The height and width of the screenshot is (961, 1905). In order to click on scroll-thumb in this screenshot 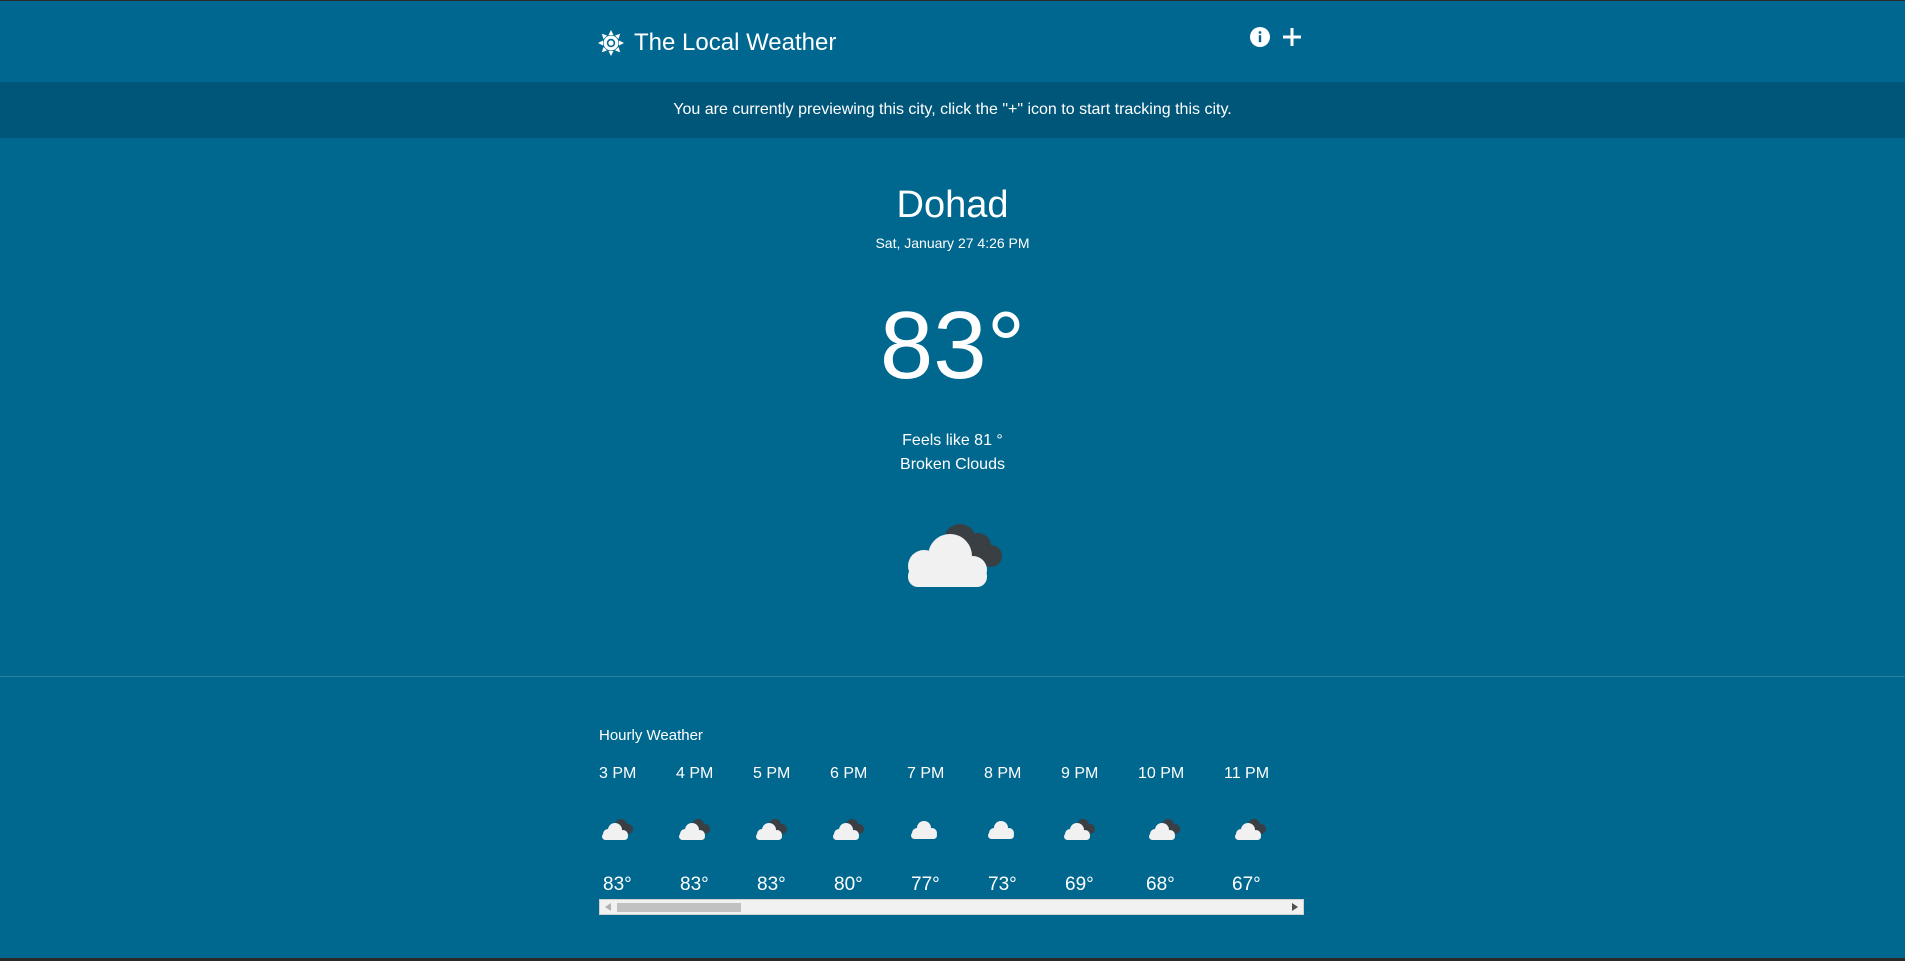, I will do `click(679, 907)`.